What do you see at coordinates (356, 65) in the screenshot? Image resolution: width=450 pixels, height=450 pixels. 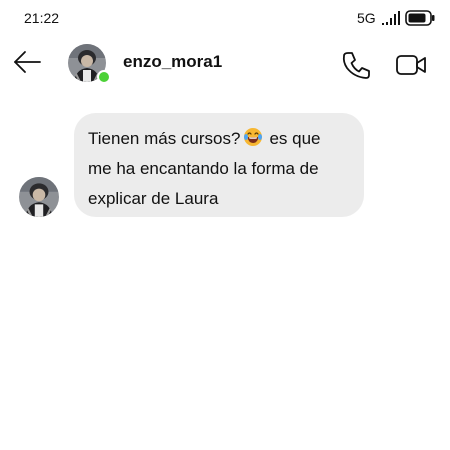 I see `phone-icon` at bounding box center [356, 65].